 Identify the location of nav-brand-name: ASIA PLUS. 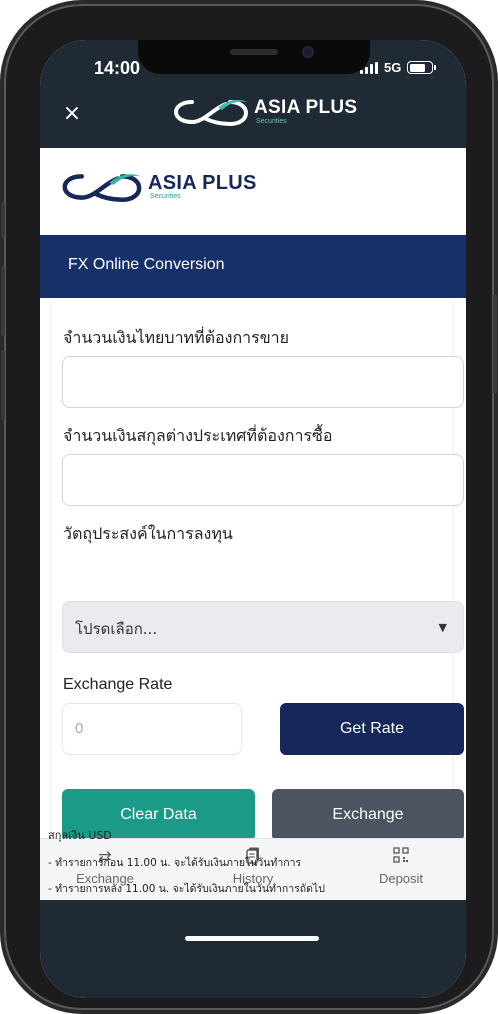
(306, 107).